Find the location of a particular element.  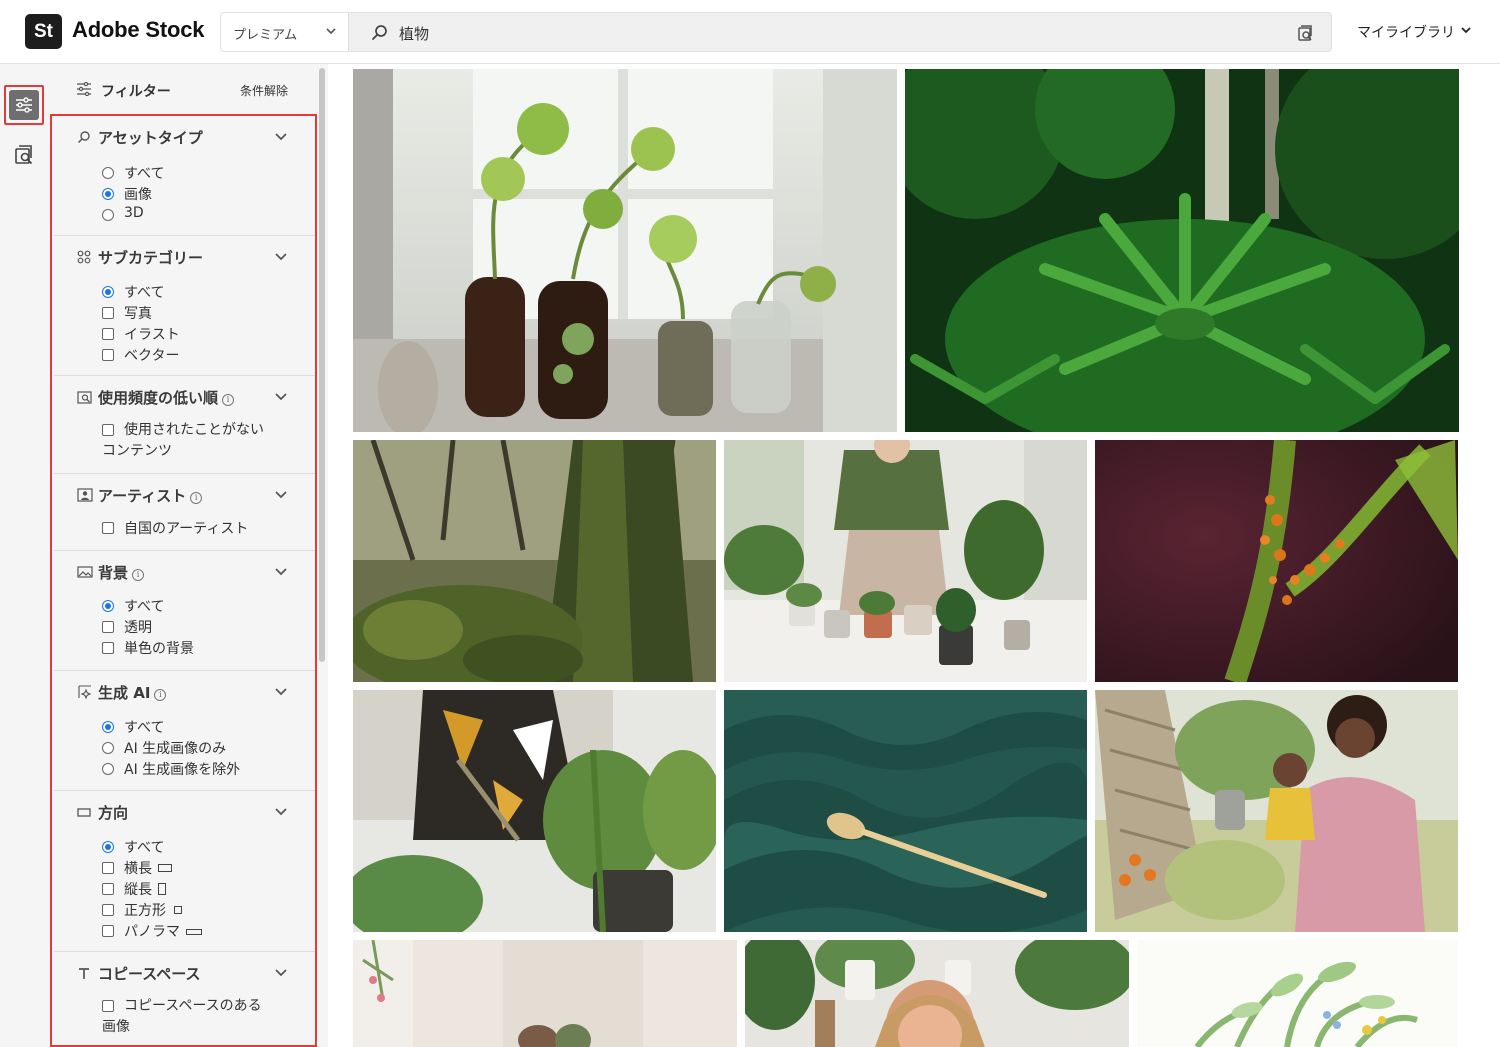

section-title-text: 背景 is located at coordinates (113, 573).